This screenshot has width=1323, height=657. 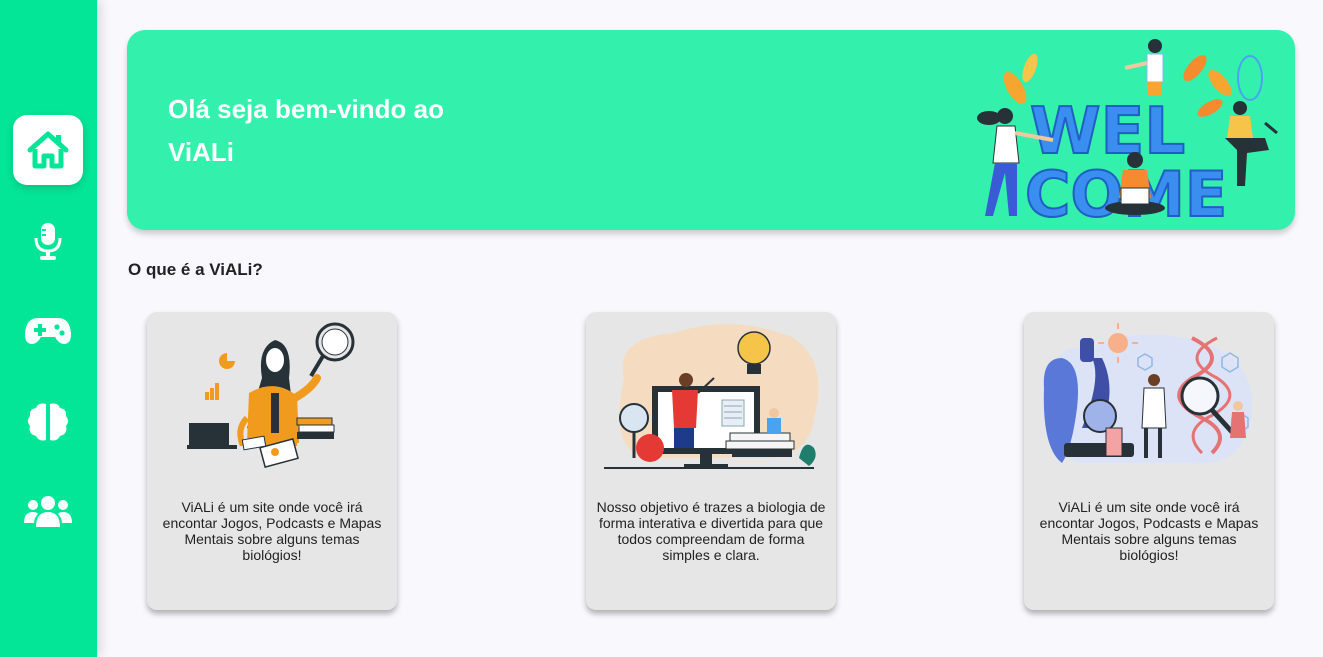 What do you see at coordinates (1127, 131) in the screenshot?
I see `welcome-illustration: WEL COME` at bounding box center [1127, 131].